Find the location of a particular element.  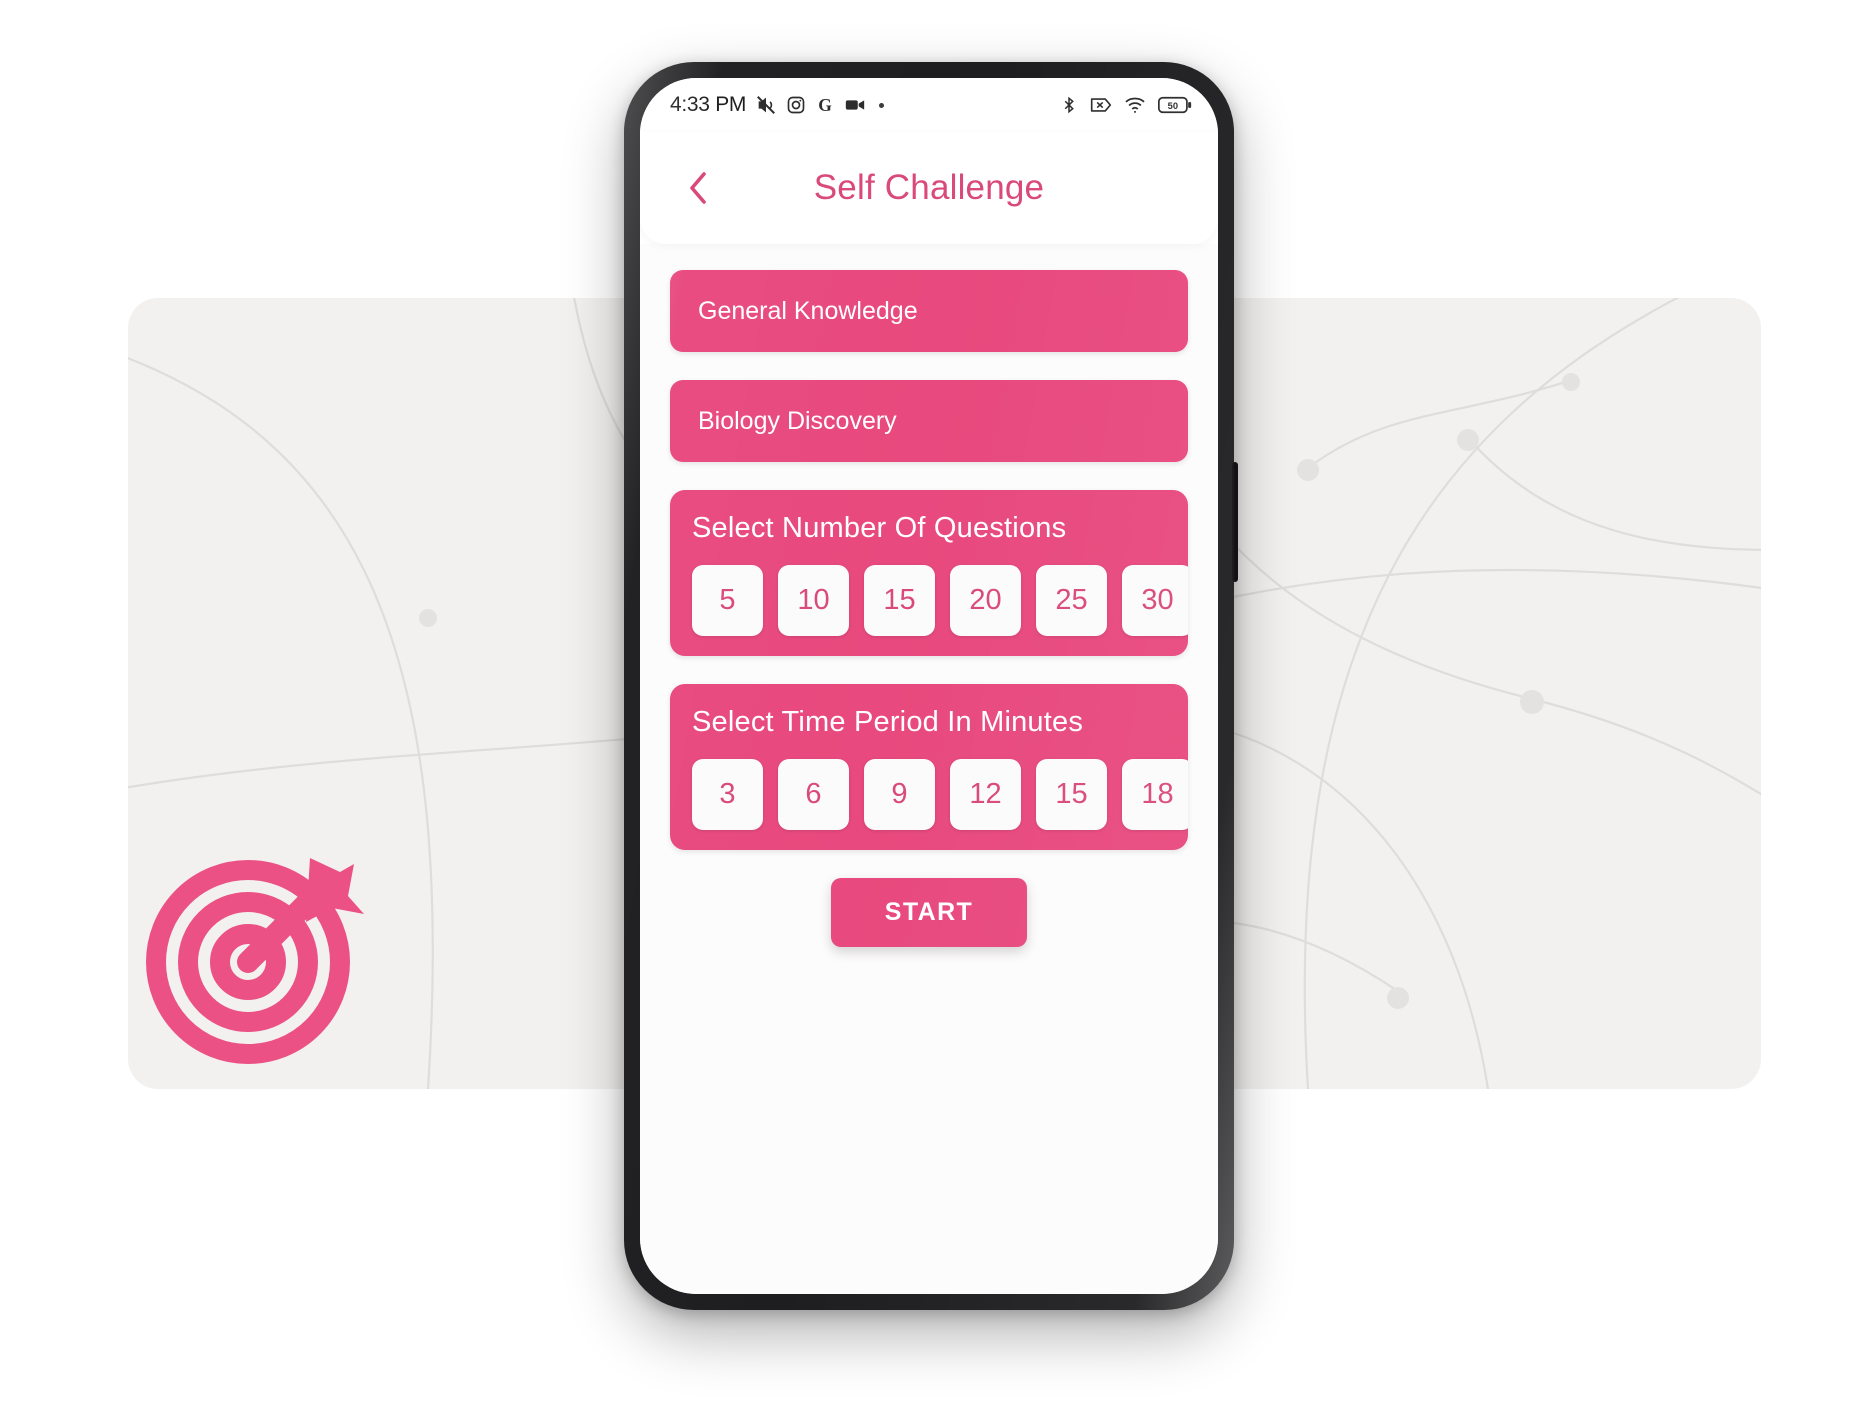

topic-button-biology-discovery: Biology Discovery is located at coordinates (929, 421).